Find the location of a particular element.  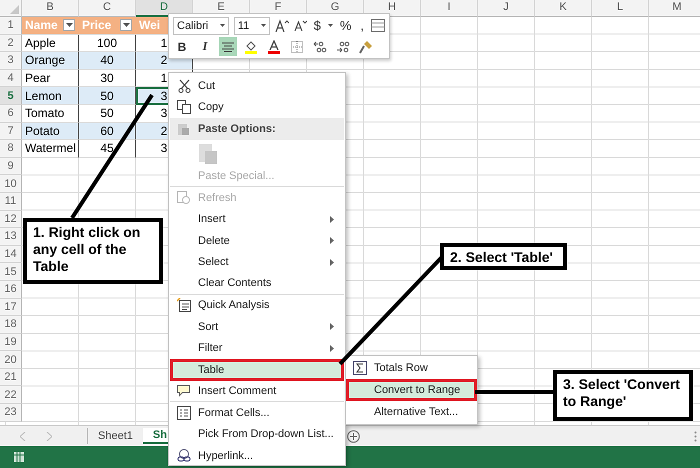

row-header: 5 is located at coordinates (11, 96).